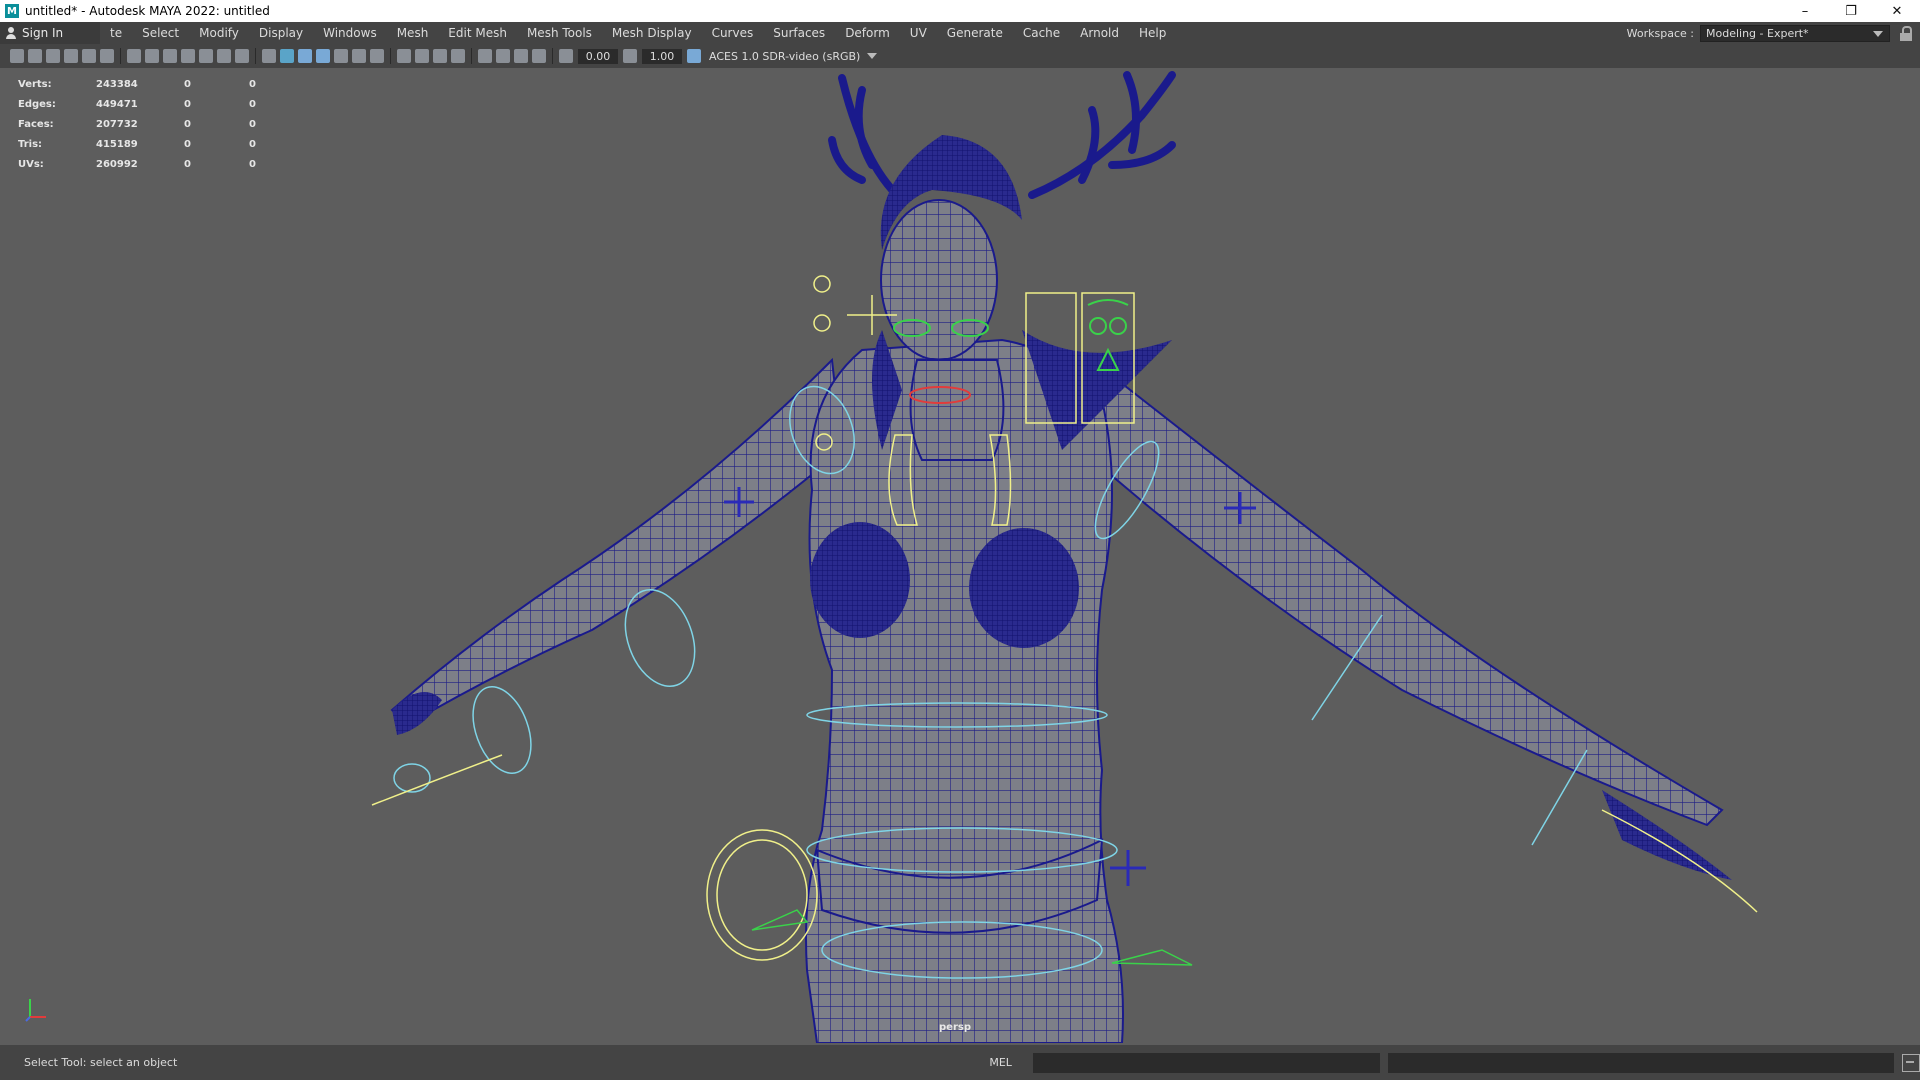 Image resolution: width=1920 pixels, height=1080 pixels. I want to click on image-plane-icon, so click(71, 56).